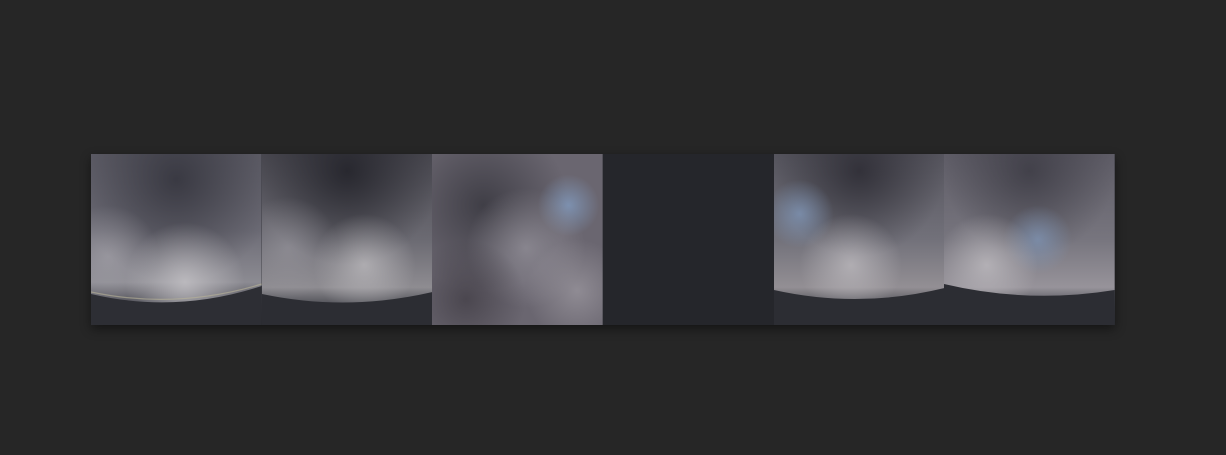 The width and height of the screenshot is (1226, 455). What do you see at coordinates (688, 239) in the screenshot?
I see `skybox-face-4-empty` at bounding box center [688, 239].